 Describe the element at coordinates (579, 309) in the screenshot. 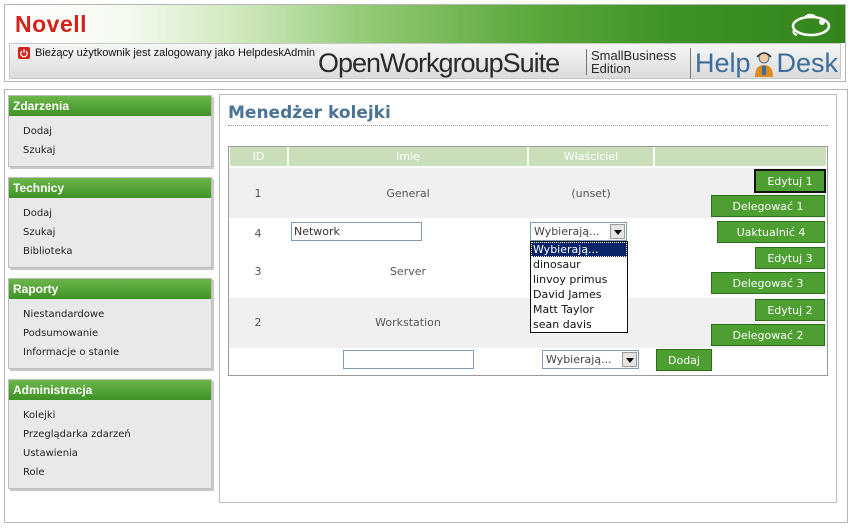

I see `dropdown-option: Matt Taylor` at that location.